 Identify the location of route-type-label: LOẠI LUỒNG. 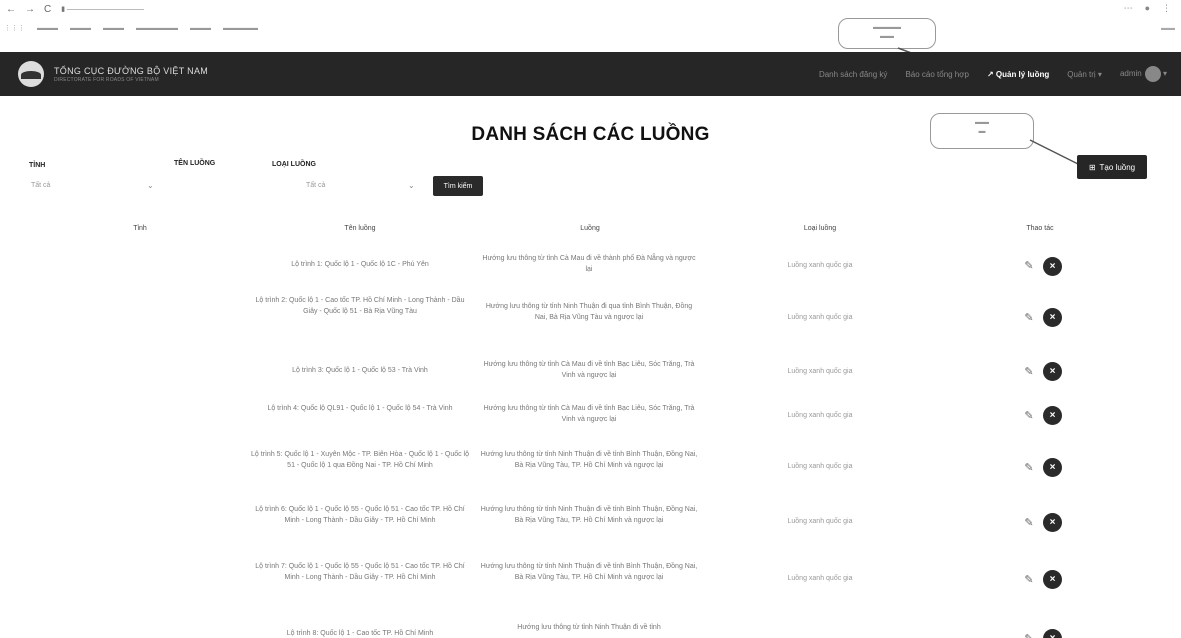
(294, 164).